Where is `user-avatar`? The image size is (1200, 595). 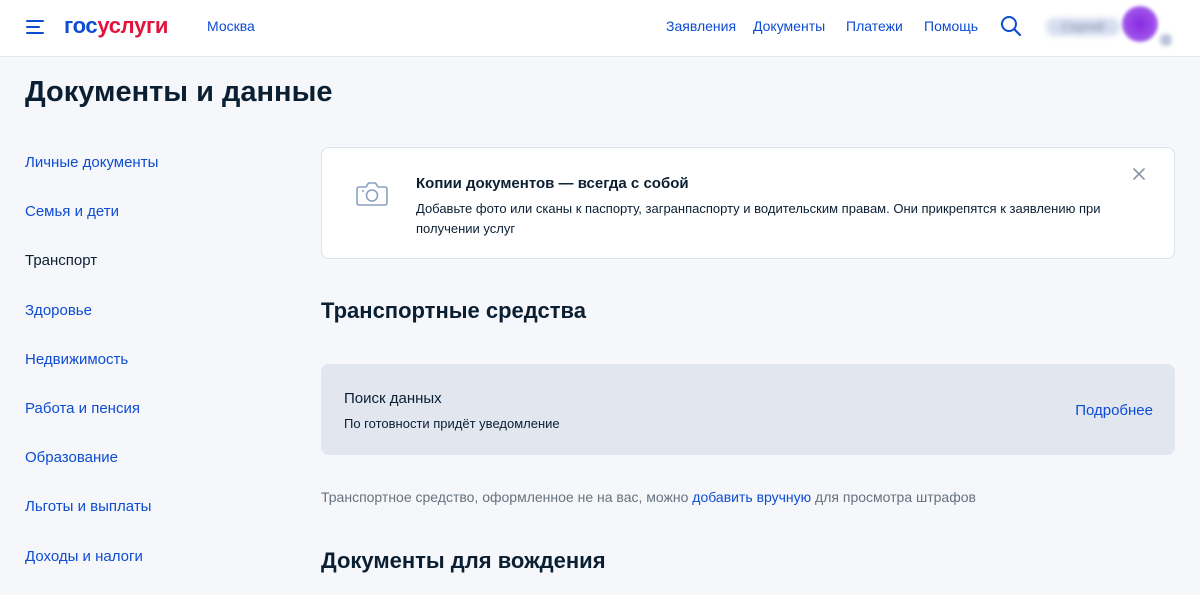
user-avatar is located at coordinates (1140, 24).